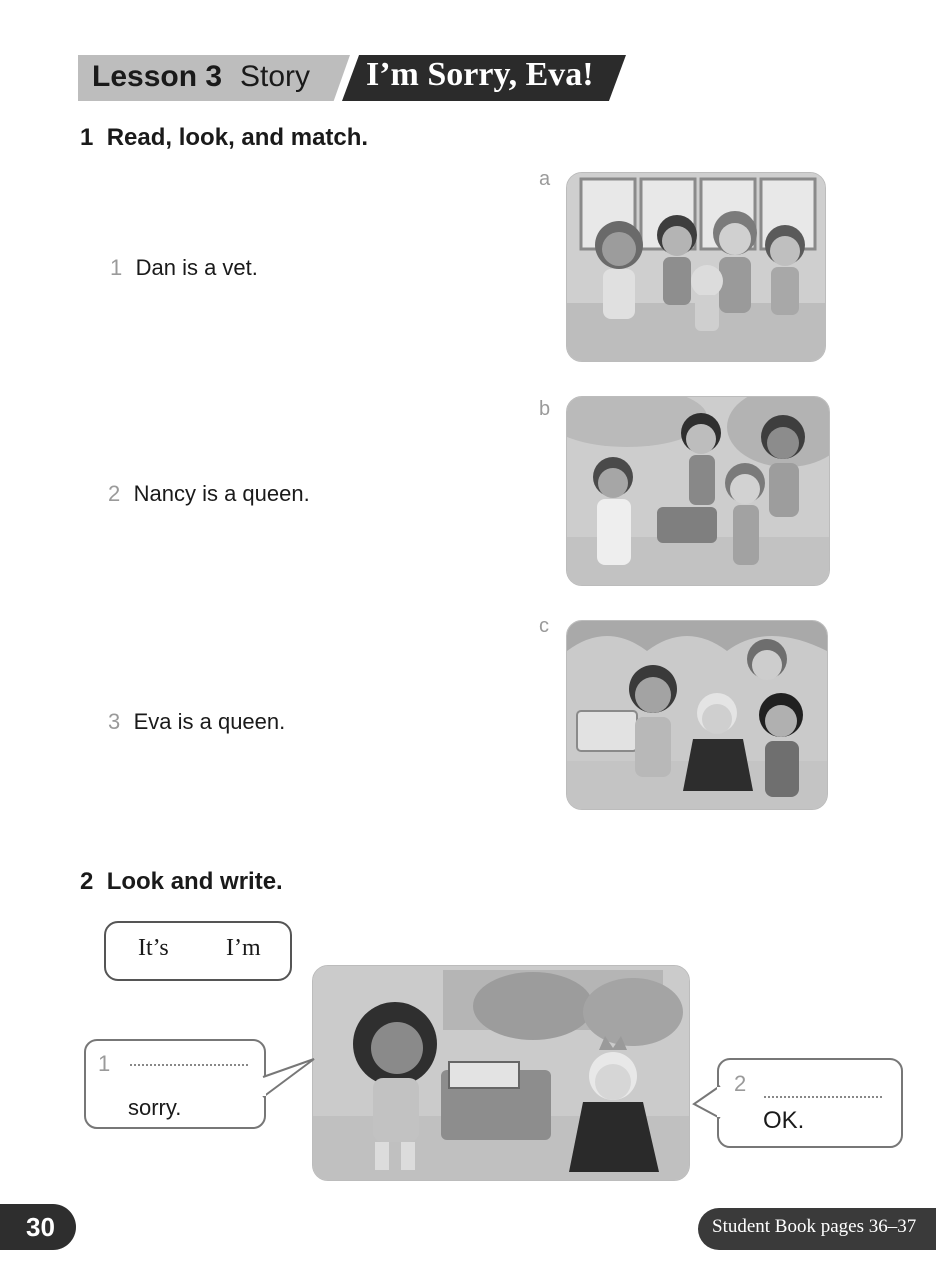 The image size is (936, 1270). I want to click on picture-b, so click(698, 491).